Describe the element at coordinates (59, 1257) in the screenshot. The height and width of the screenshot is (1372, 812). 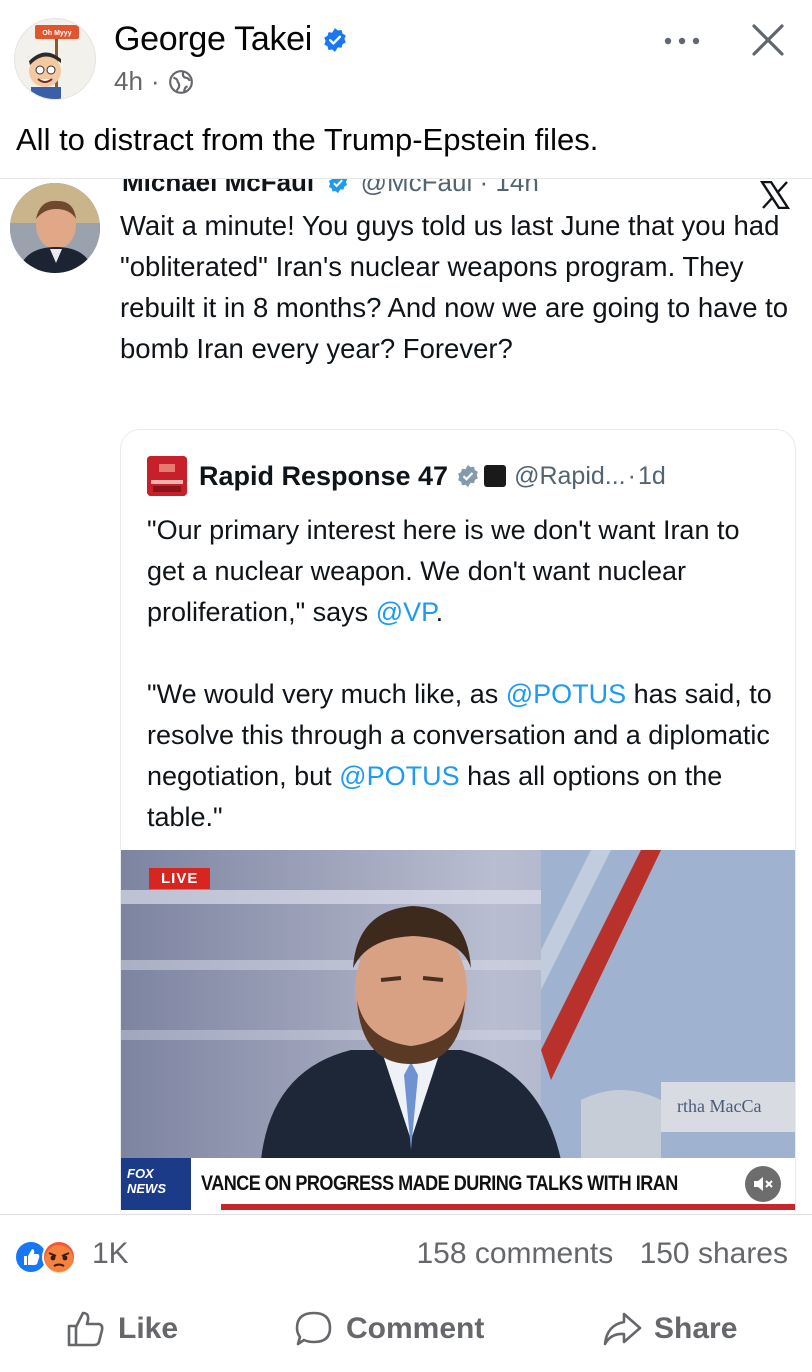
I see `angry-reaction-icon` at that location.